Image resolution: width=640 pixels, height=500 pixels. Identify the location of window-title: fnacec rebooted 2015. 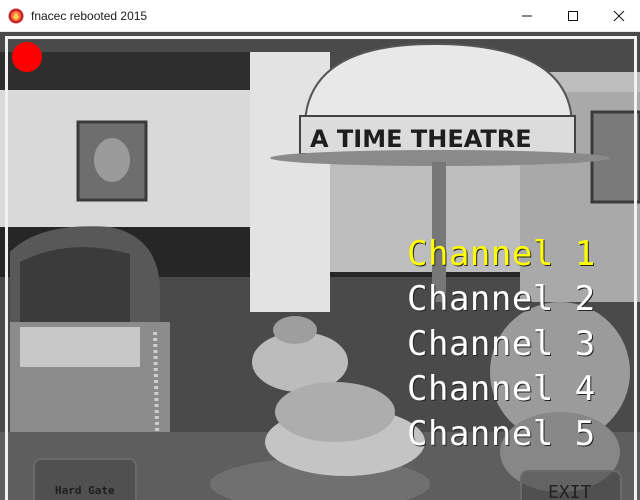
(89, 16).